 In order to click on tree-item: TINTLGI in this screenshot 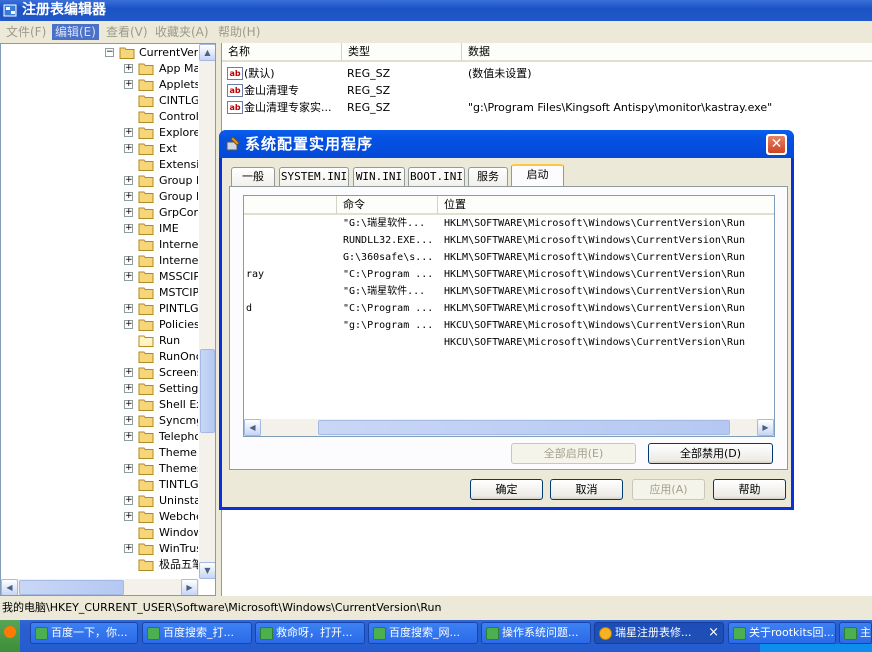, I will do `click(99, 485)`.